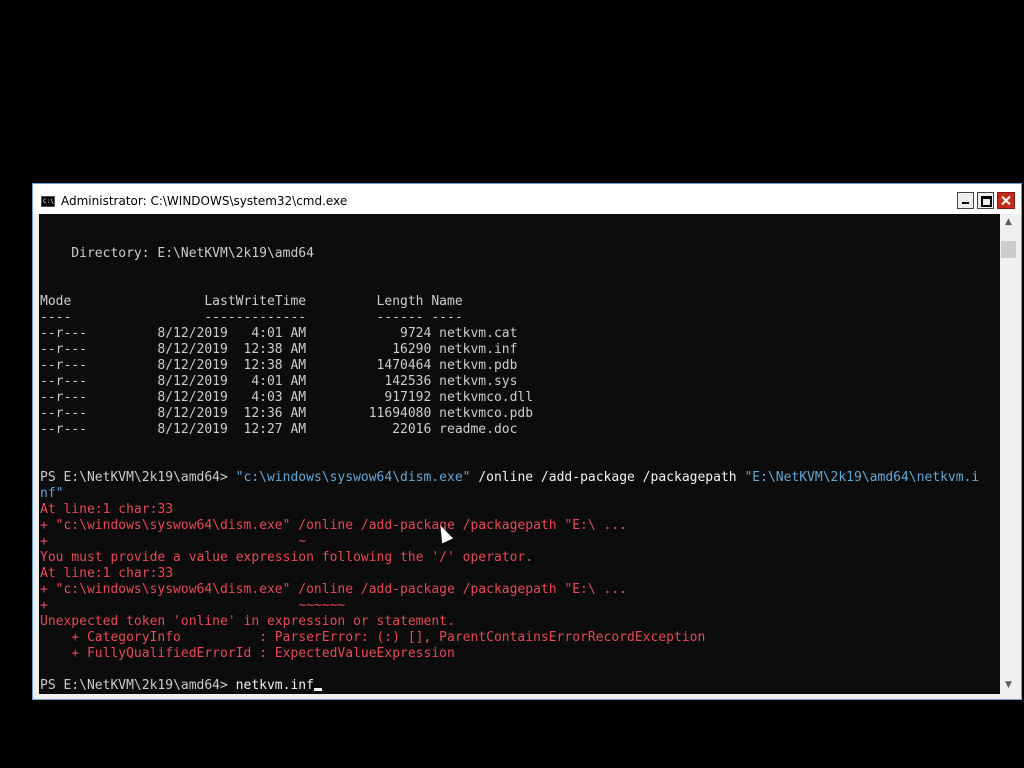 This screenshot has height=768, width=1024. Describe the element at coordinates (52, 493) in the screenshot. I see `command-path-wrap: nf"` at that location.